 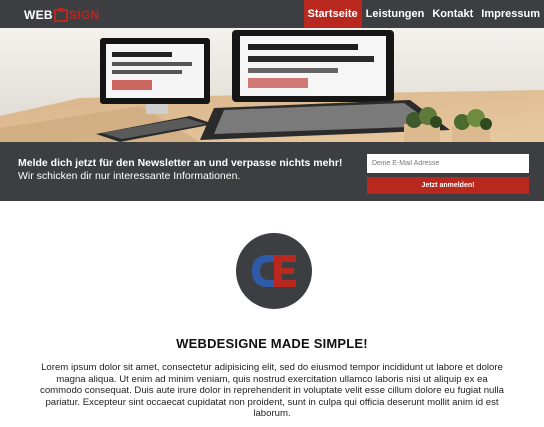 What do you see at coordinates (448, 163) in the screenshot?
I see `newsletter-email-input` at bounding box center [448, 163].